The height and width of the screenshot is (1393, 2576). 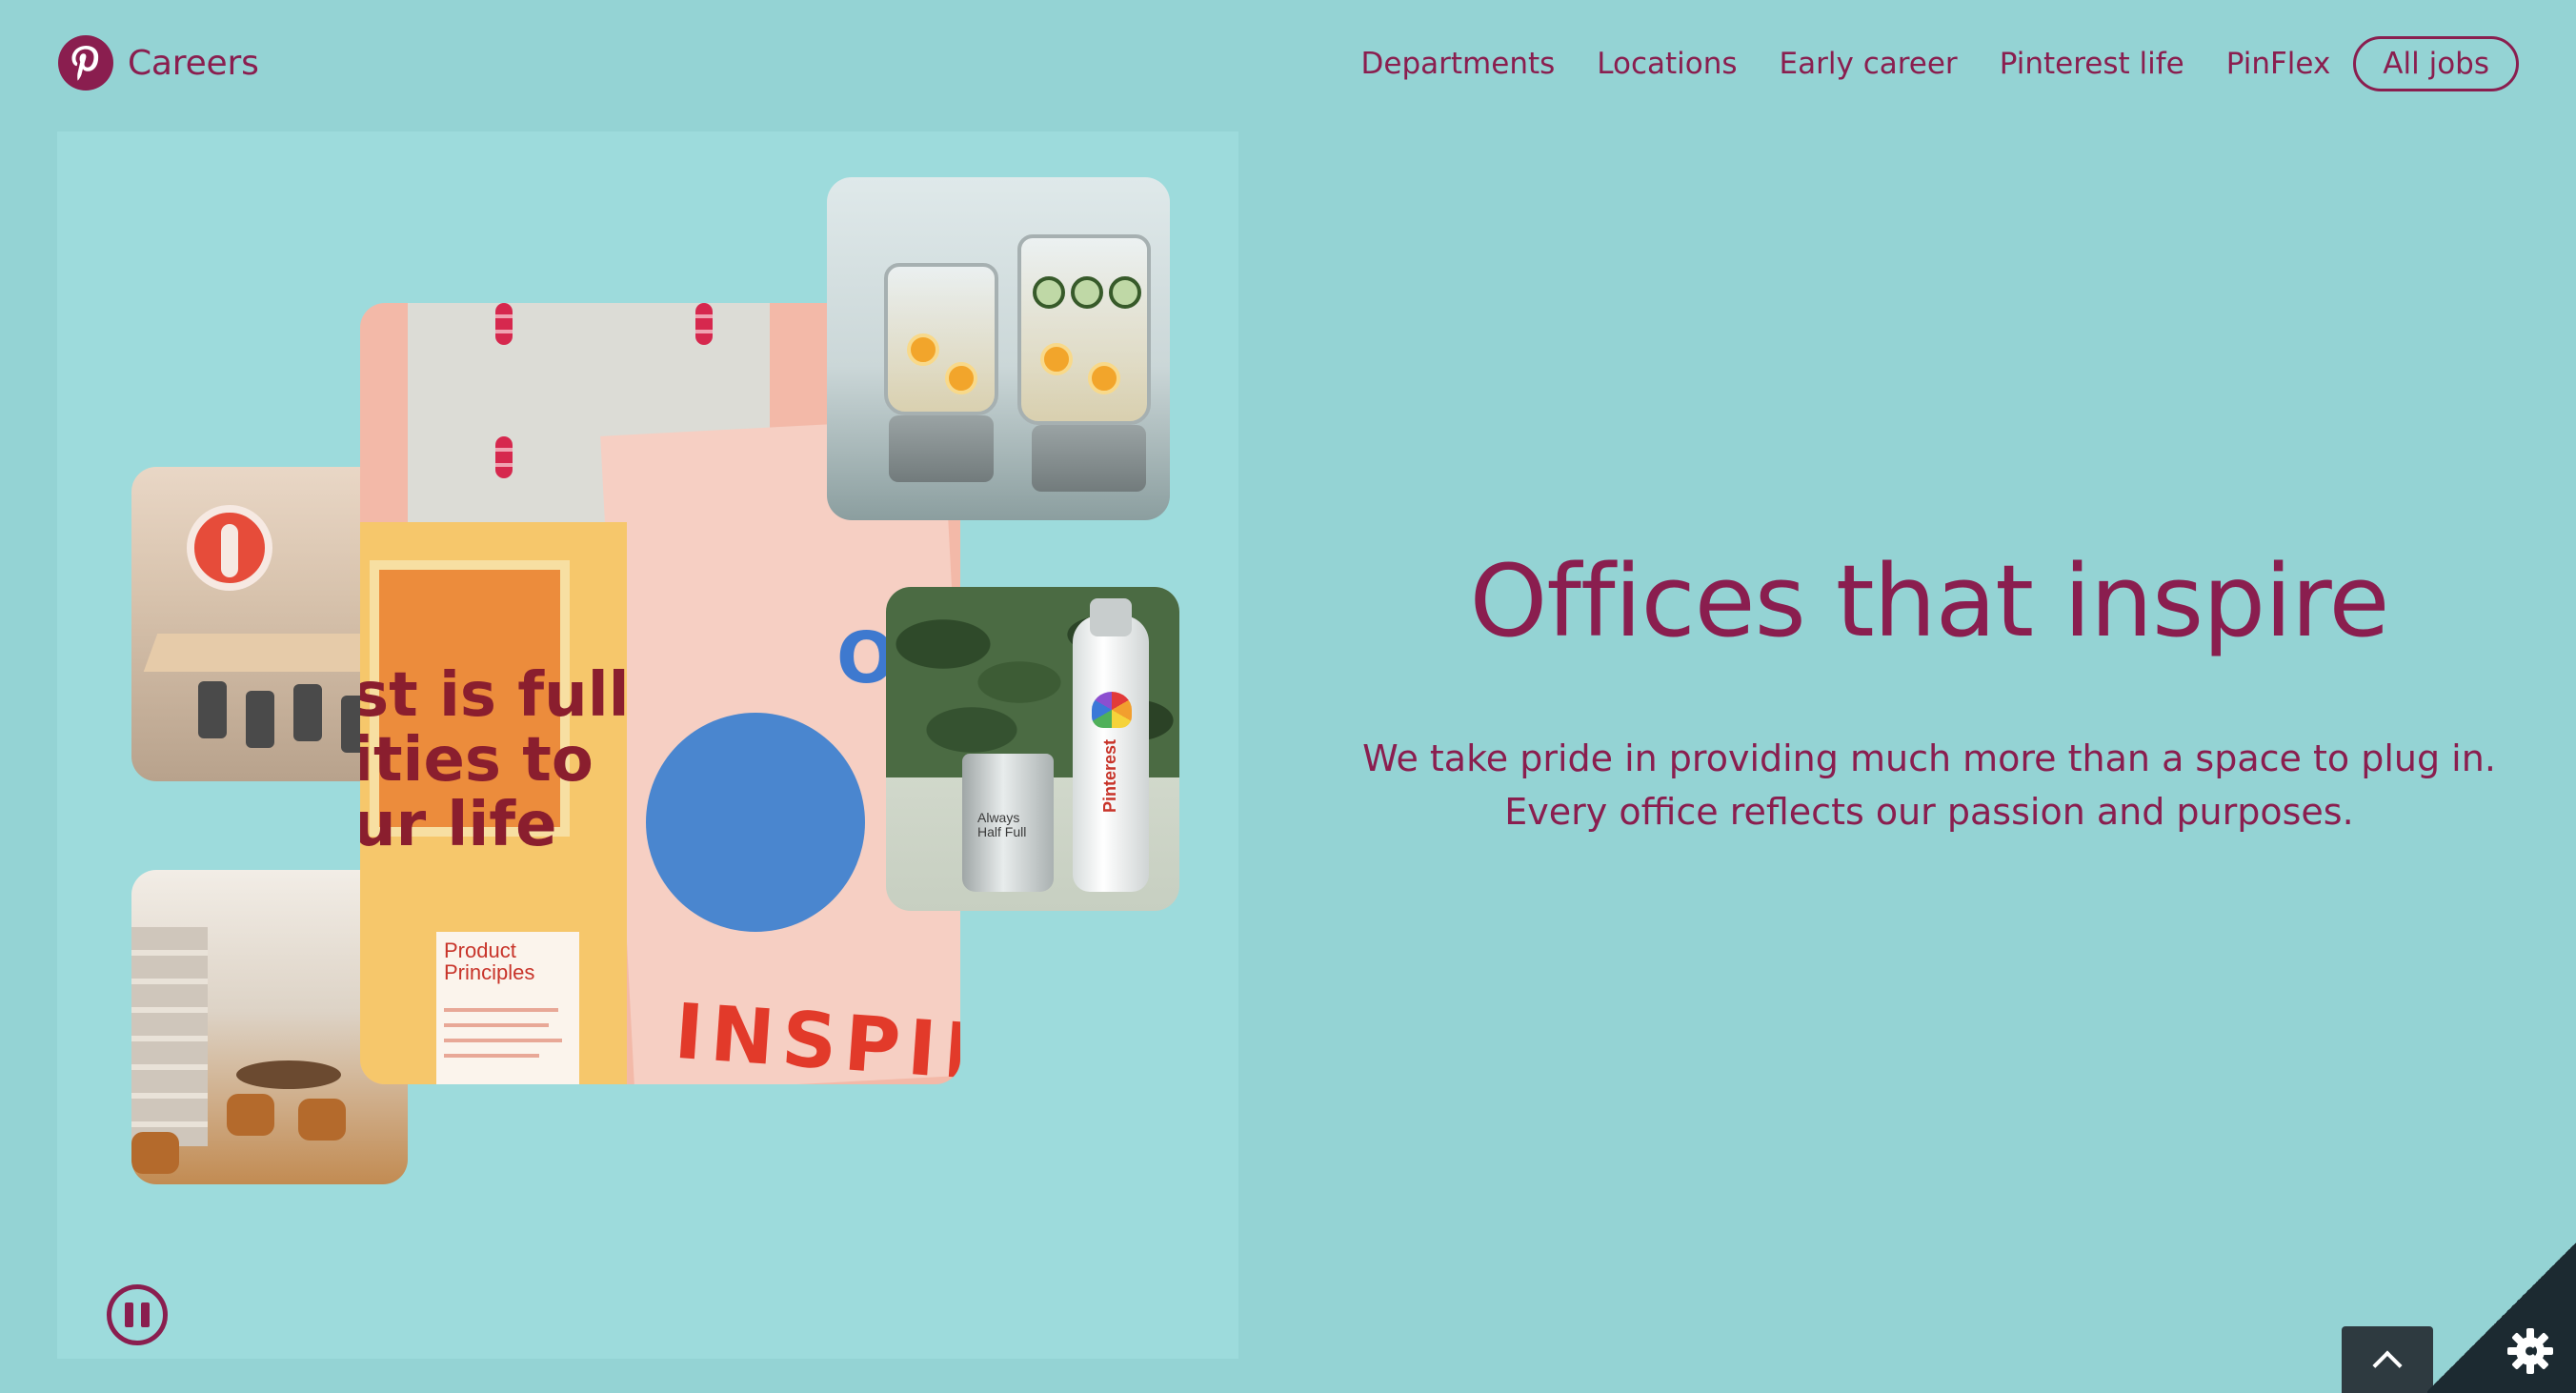 What do you see at coordinates (1667, 64) in the screenshot?
I see `nav-locations: Locations` at bounding box center [1667, 64].